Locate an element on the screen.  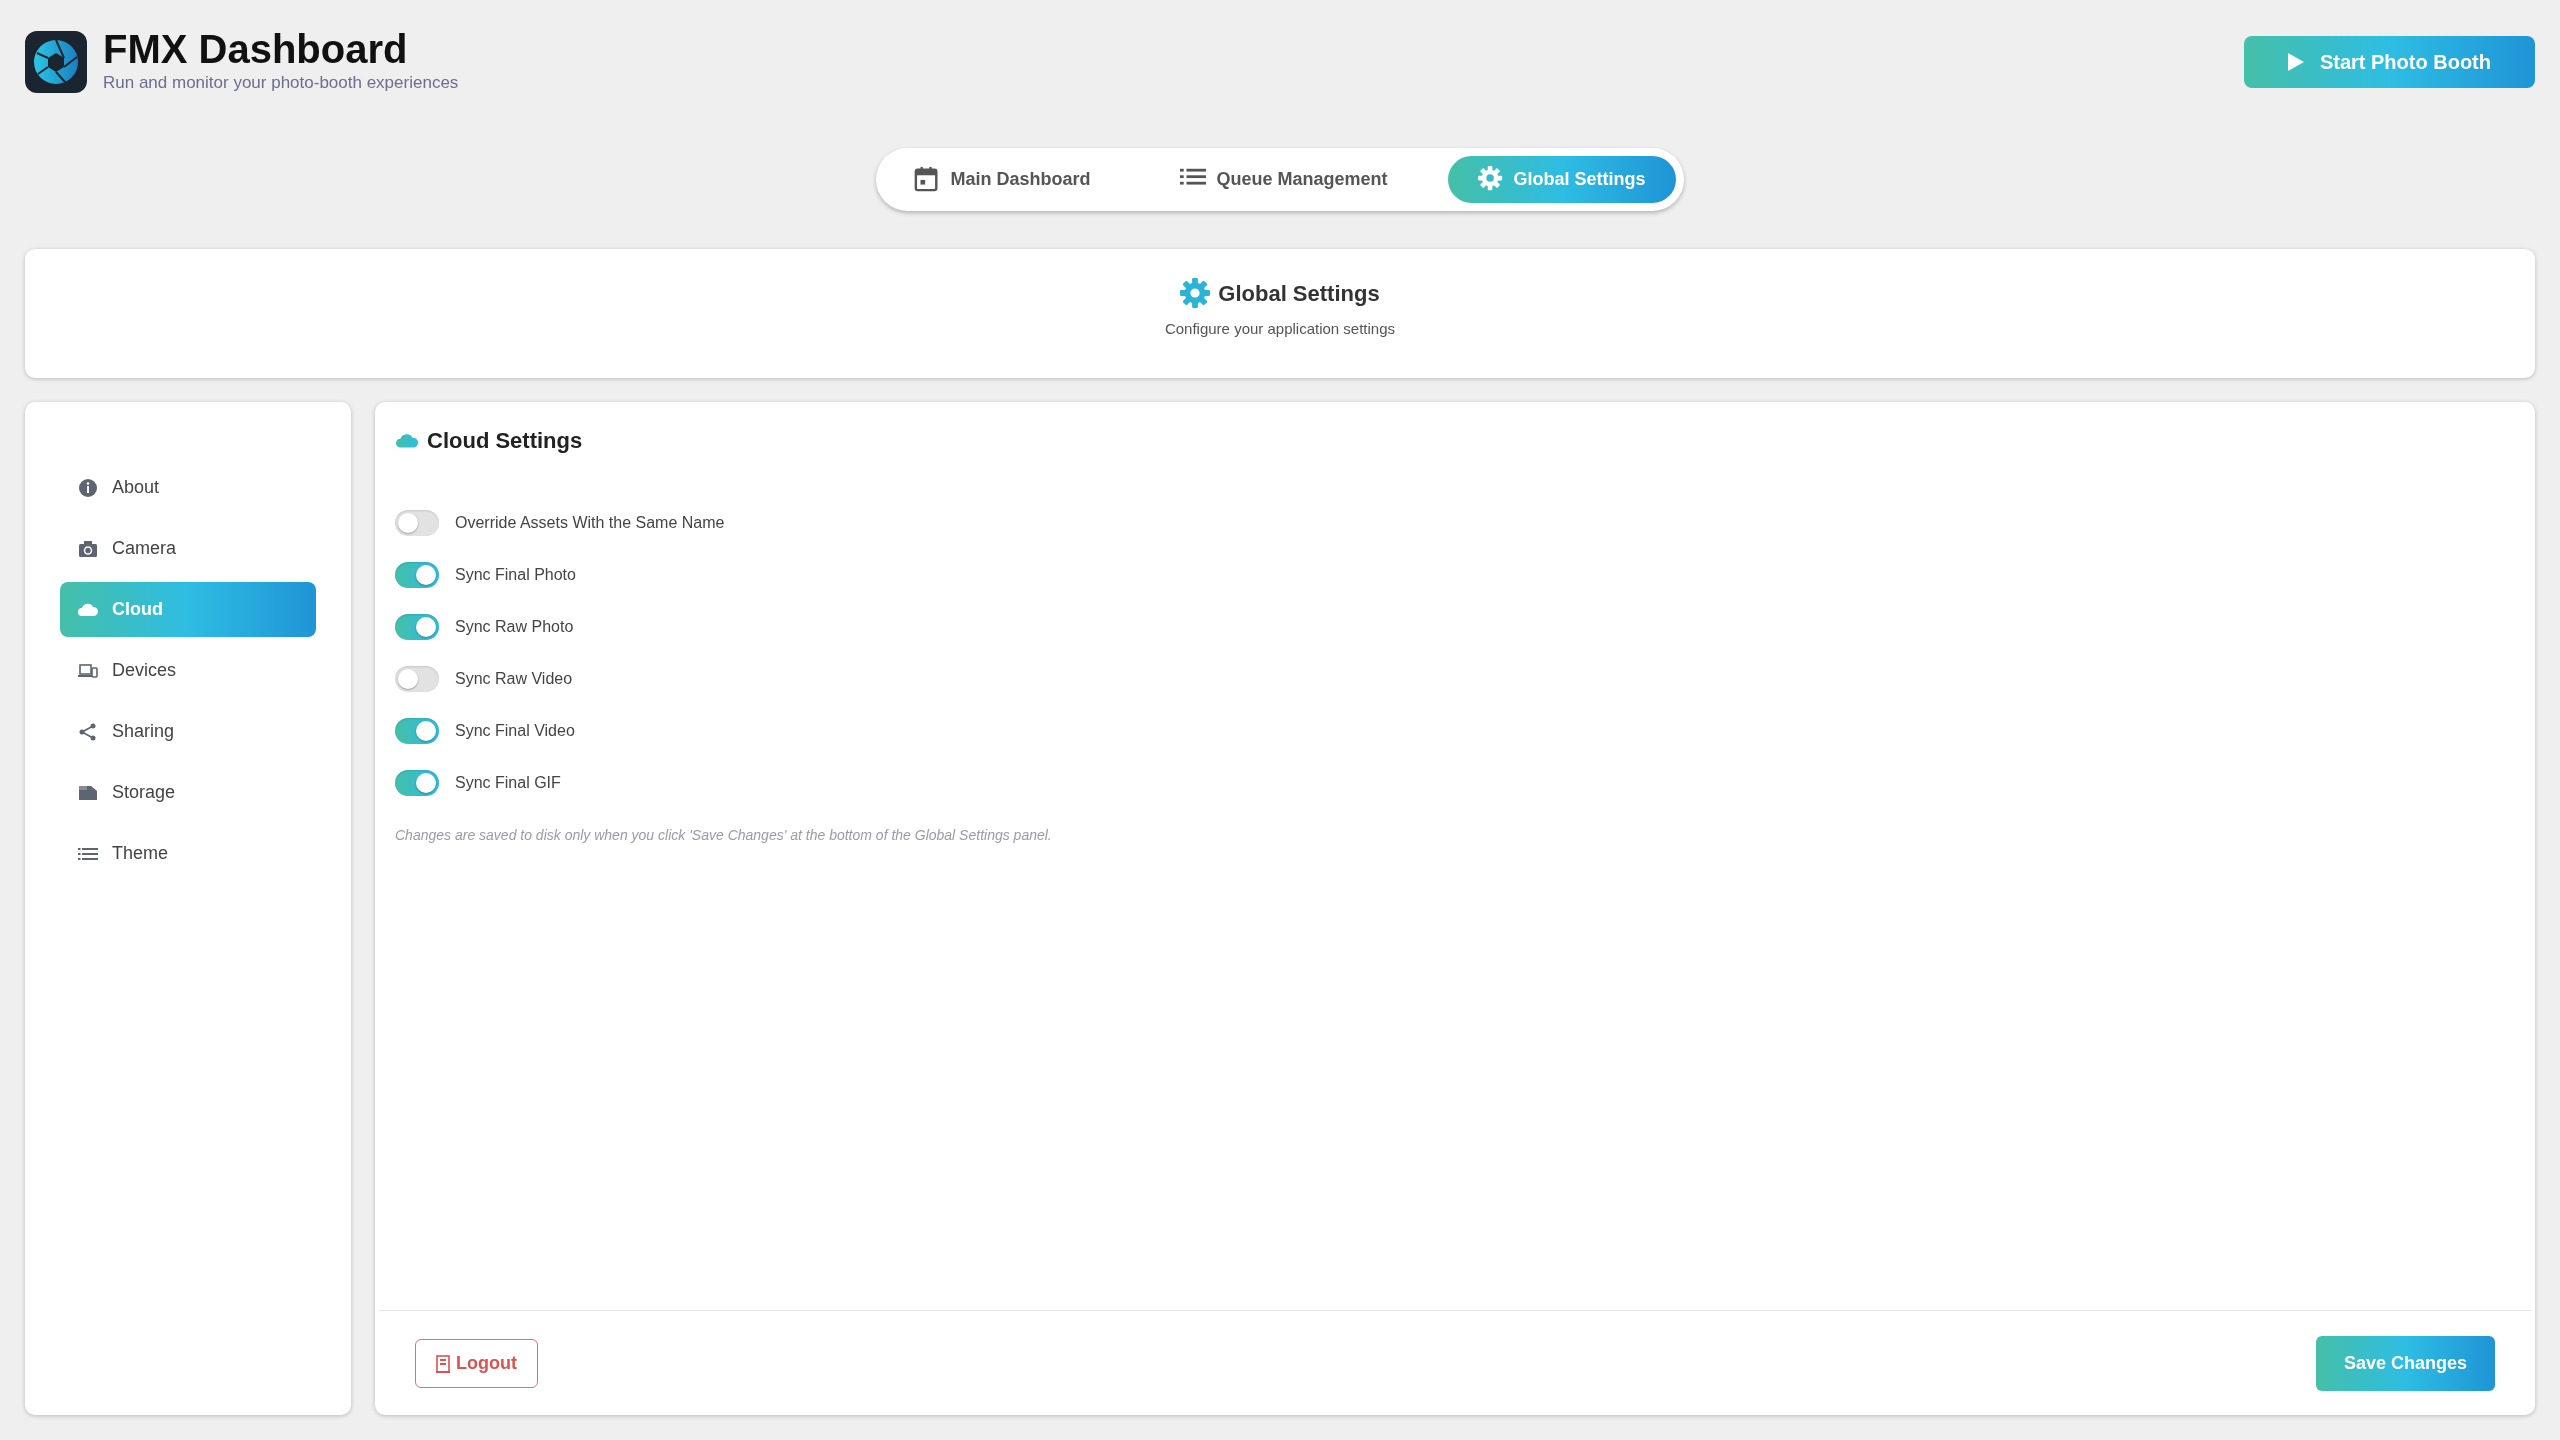
app-subtitle: Run and monitor your photo-booth experiences is located at coordinates (281, 83).